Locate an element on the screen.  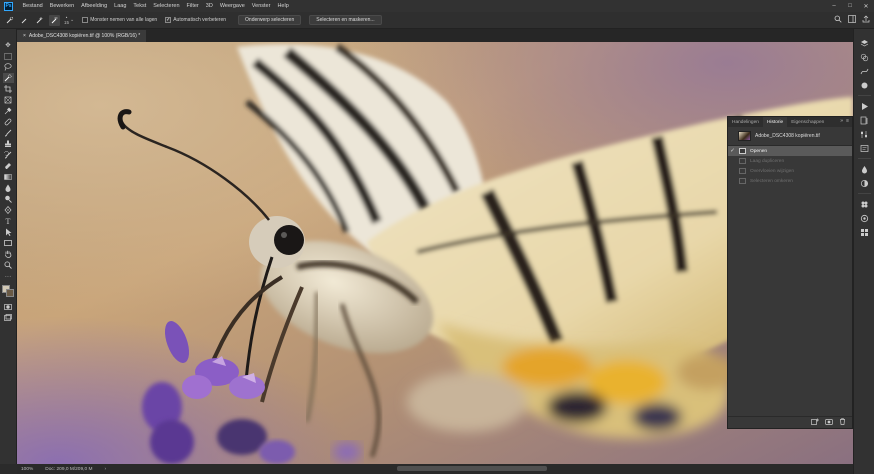
menu-bewerken: Bewerken is located at coordinates (61, 6).